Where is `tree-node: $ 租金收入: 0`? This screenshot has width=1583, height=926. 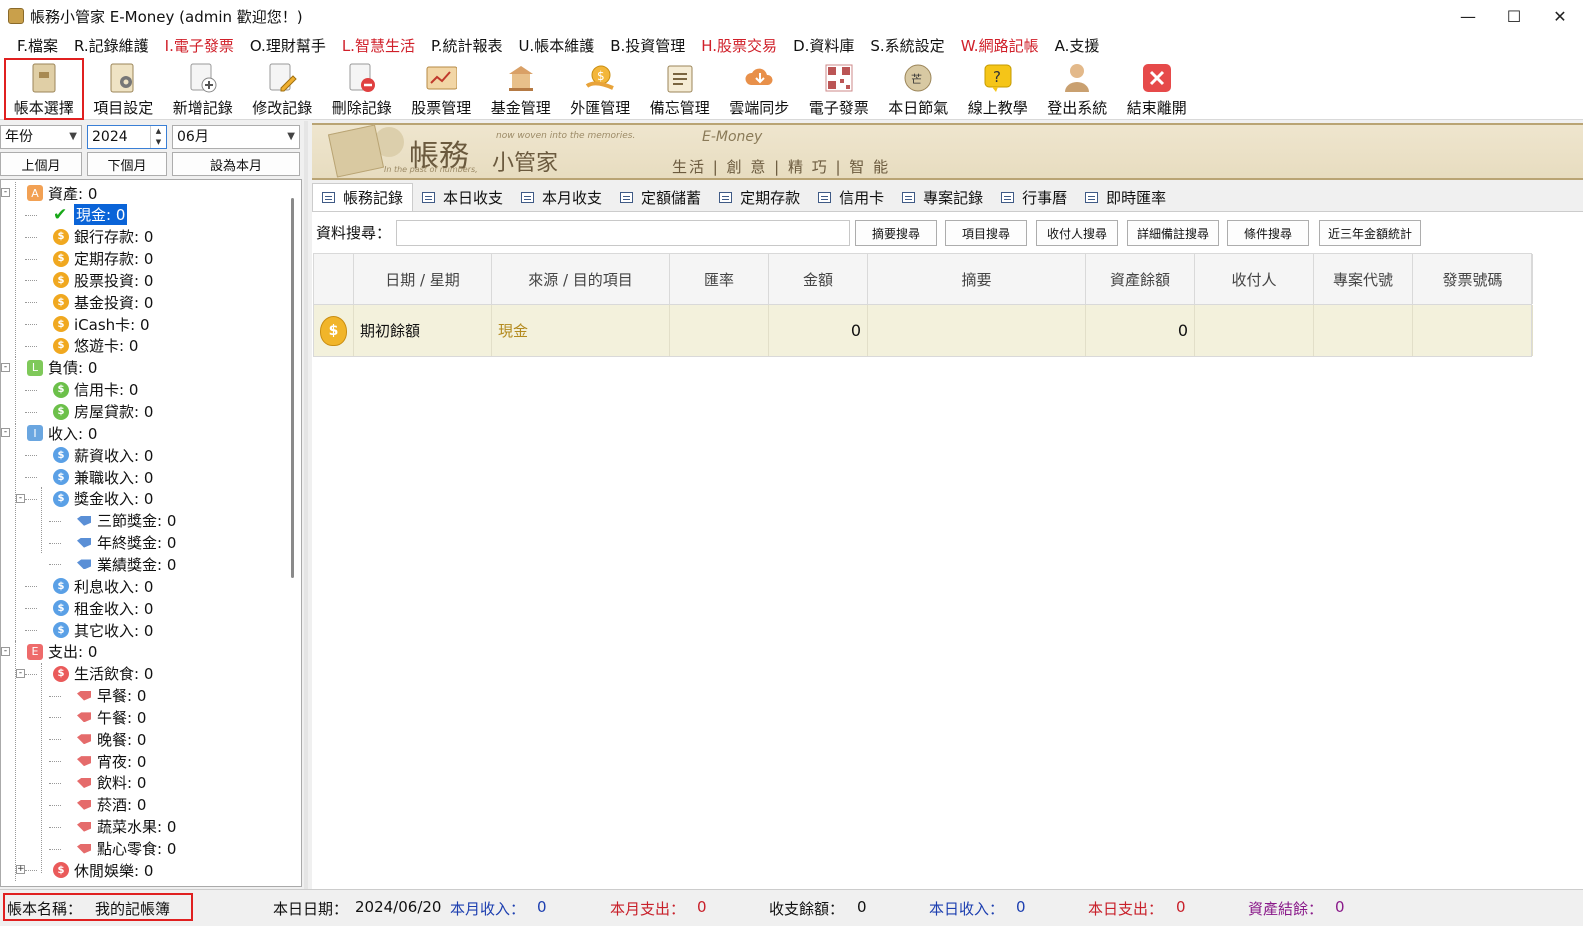
tree-node: $ 租金收入: 0 is located at coordinates (103, 608).